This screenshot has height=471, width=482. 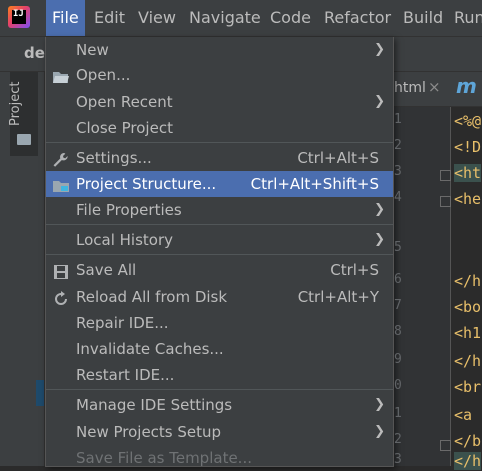 What do you see at coordinates (24, 139) in the screenshot?
I see `folder-icon` at bounding box center [24, 139].